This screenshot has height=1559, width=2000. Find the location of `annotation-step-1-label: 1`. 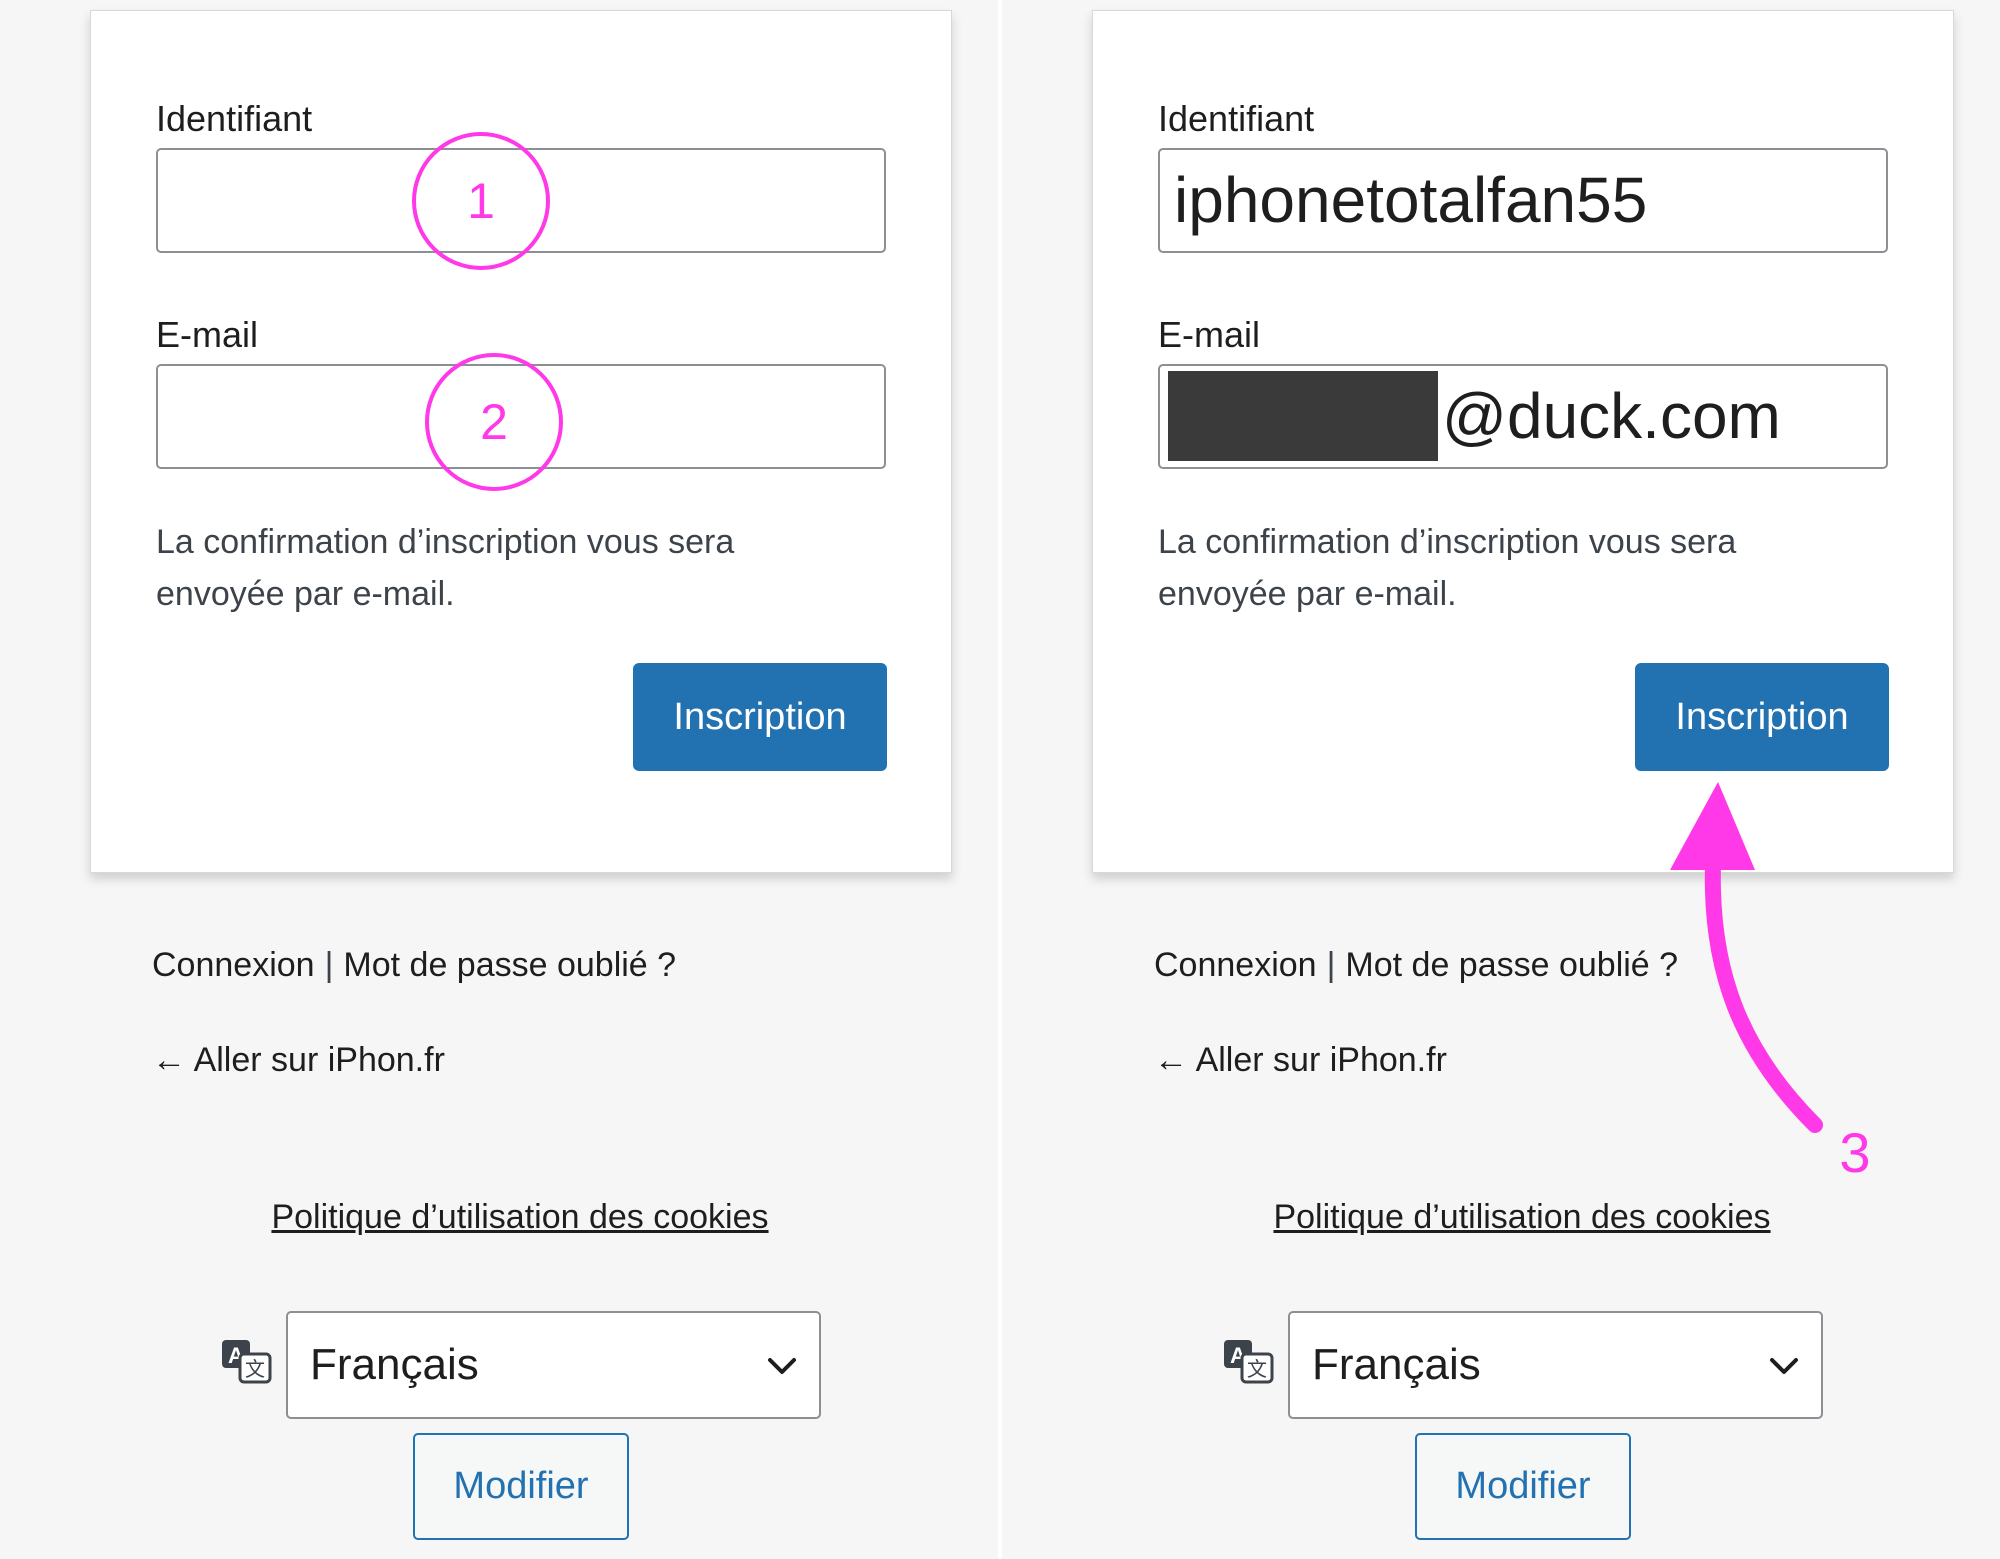

annotation-step-1-label: 1 is located at coordinates (481, 201).